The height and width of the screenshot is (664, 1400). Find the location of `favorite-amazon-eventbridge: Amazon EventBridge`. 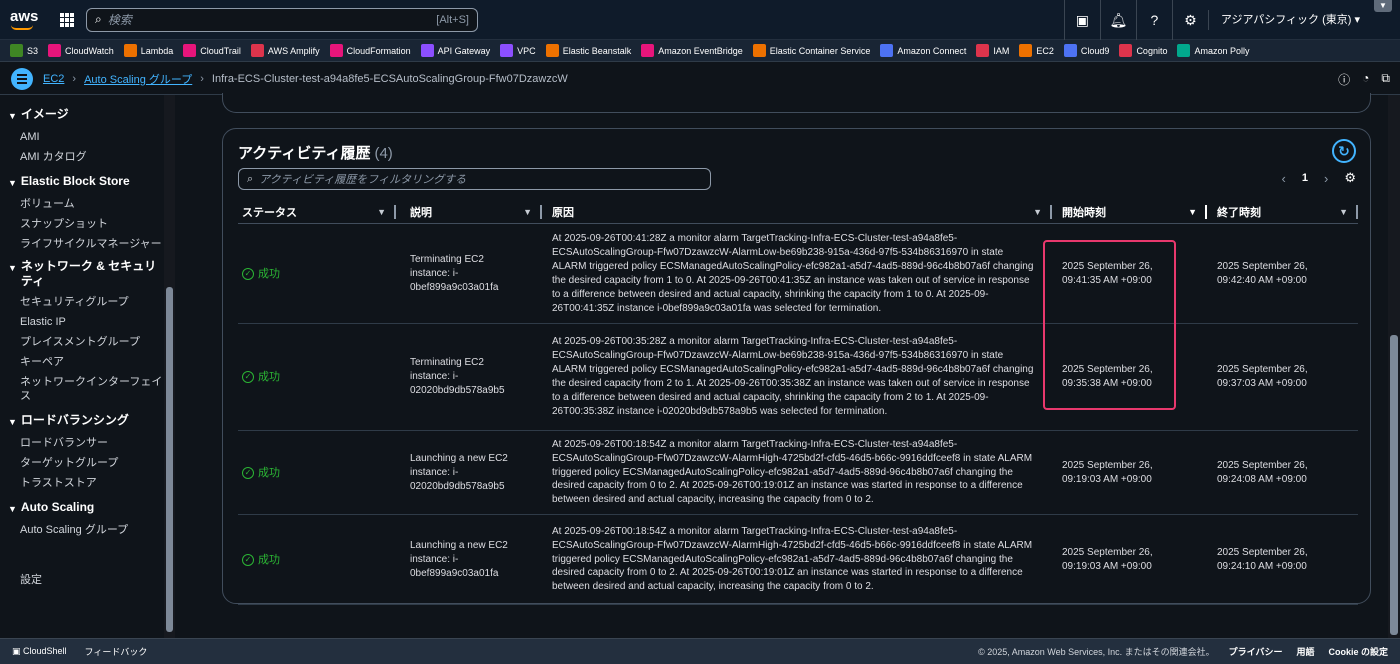

favorite-amazon-eventbridge: Amazon EventBridge is located at coordinates (692, 50).